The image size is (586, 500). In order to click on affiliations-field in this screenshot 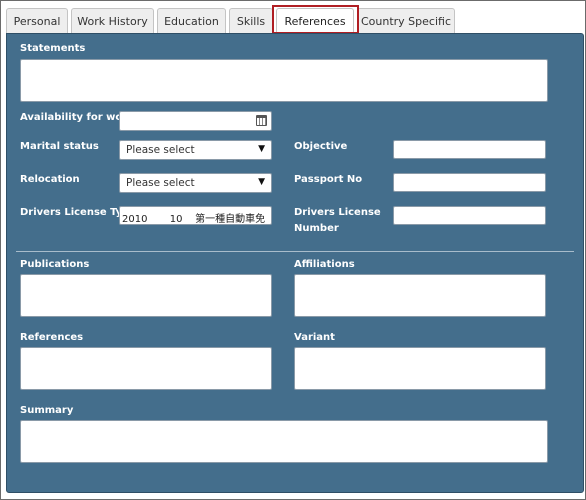, I will do `click(420, 295)`.